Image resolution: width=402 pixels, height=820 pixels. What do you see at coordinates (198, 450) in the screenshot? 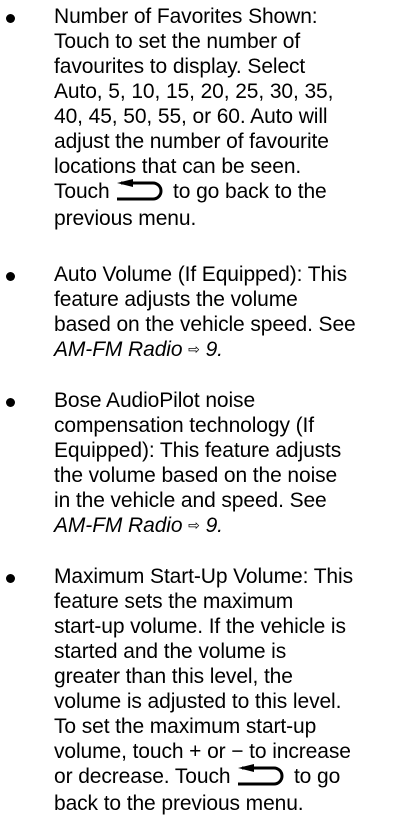
I see `text-line: Equipped): This feature adjusts` at bounding box center [198, 450].